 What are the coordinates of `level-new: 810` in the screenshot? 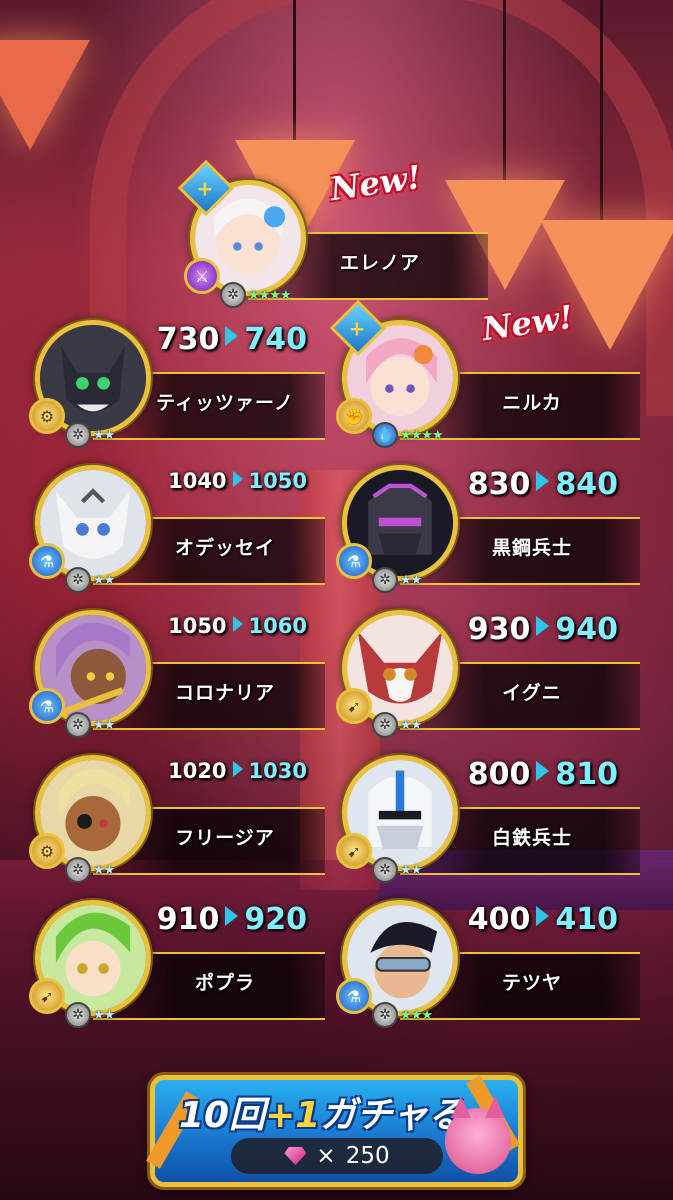 It's located at (586, 774).